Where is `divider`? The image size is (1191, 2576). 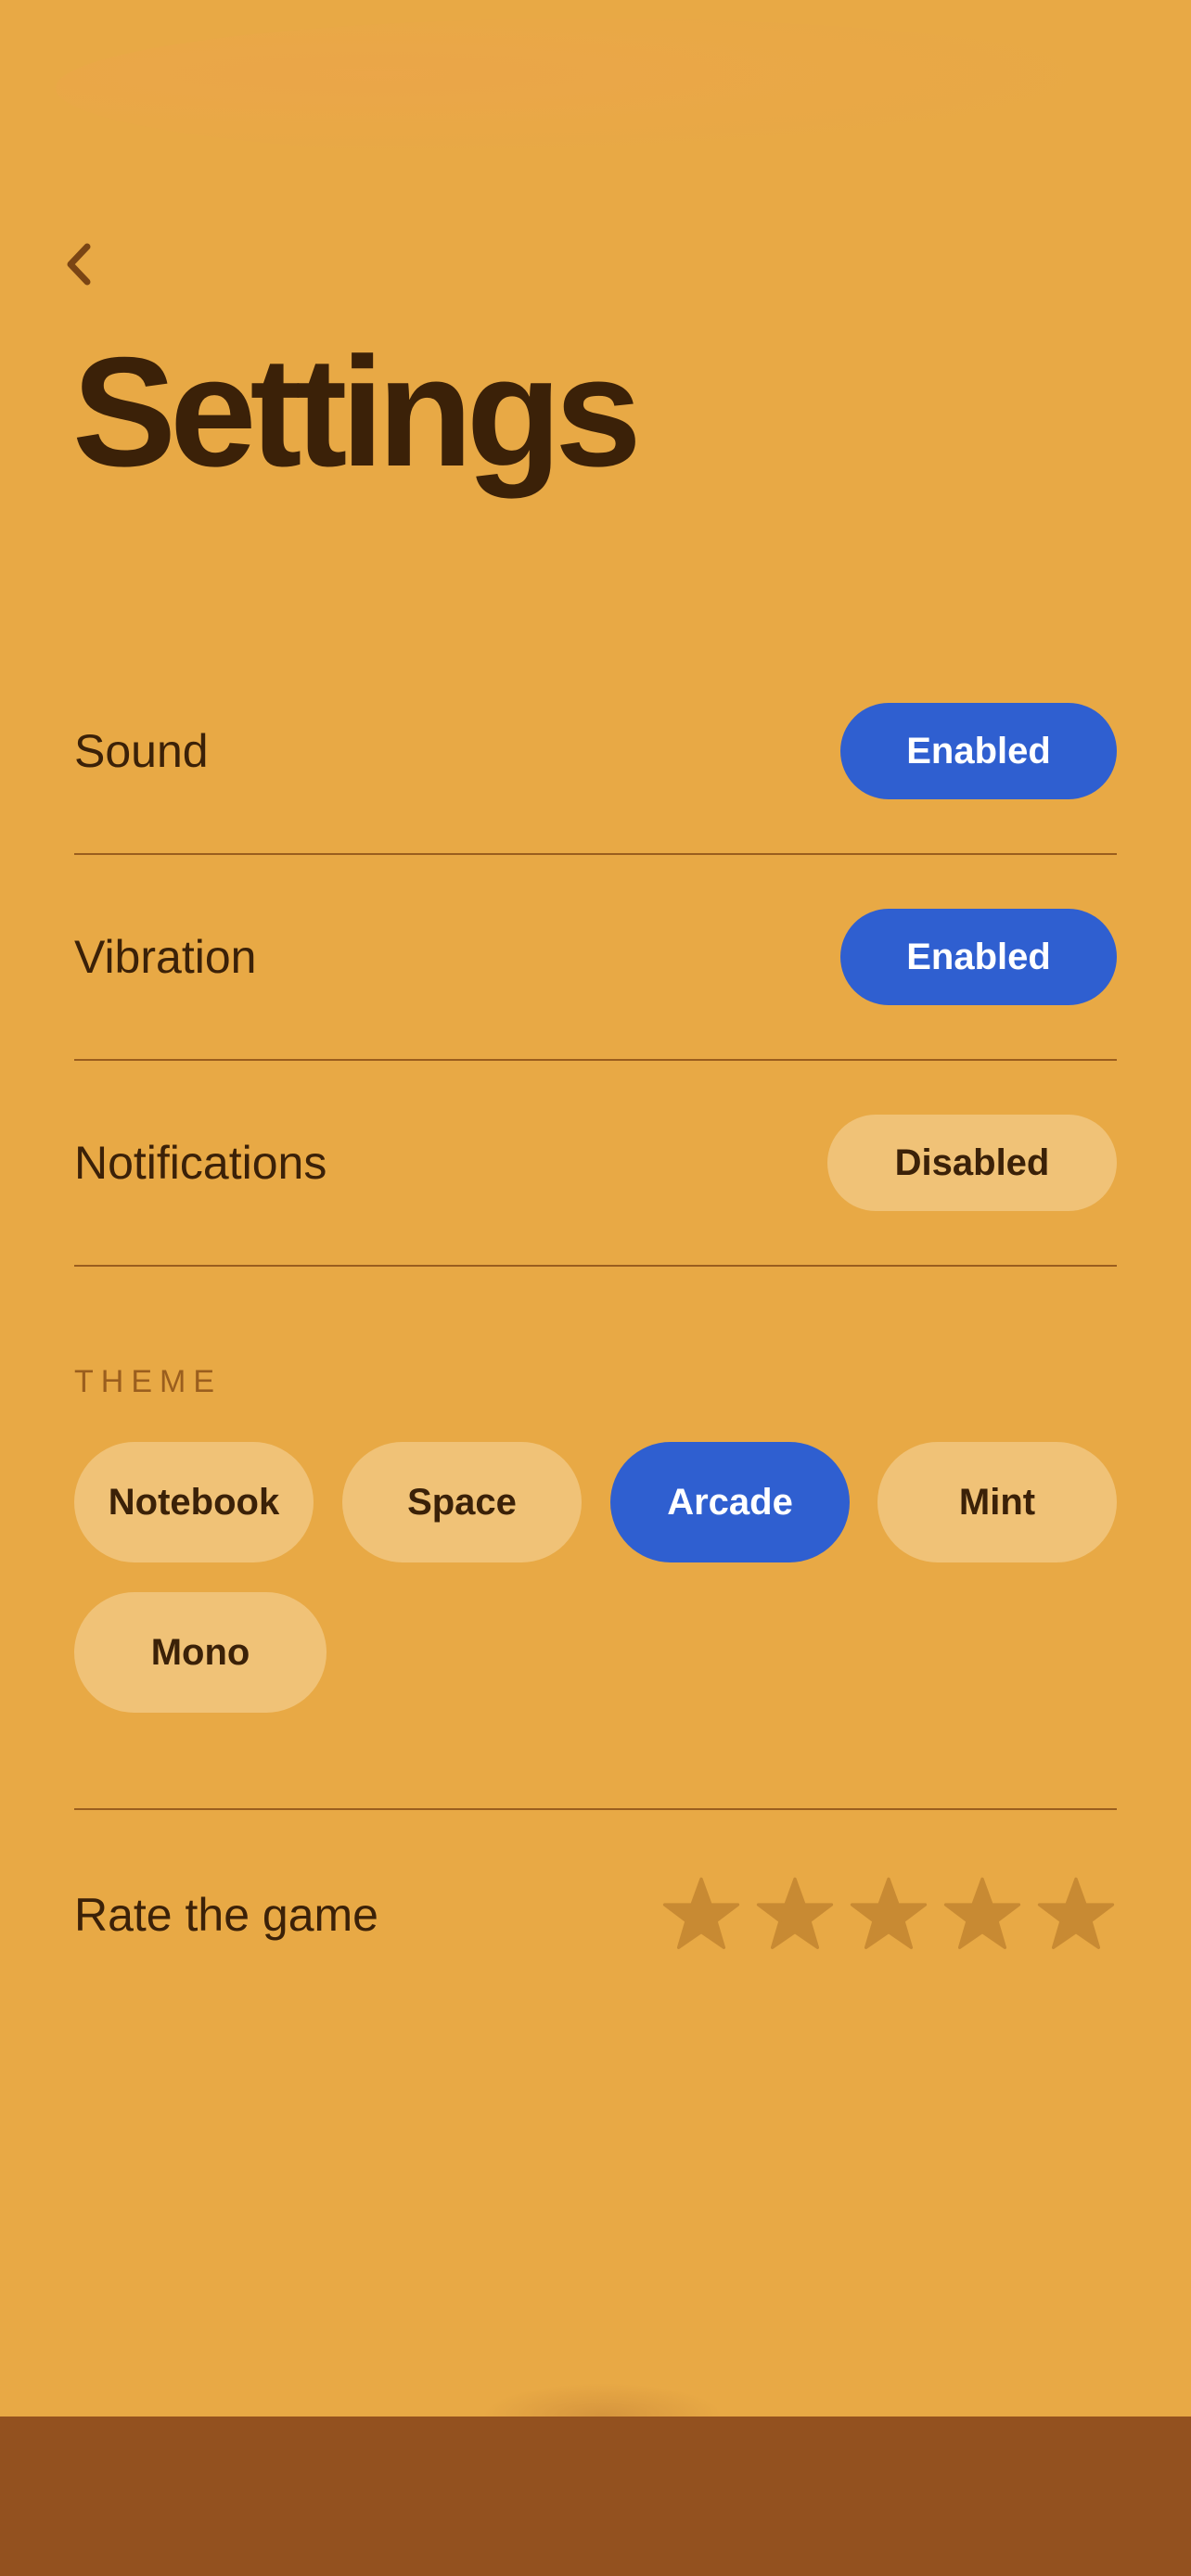
divider is located at coordinates (595, 1809).